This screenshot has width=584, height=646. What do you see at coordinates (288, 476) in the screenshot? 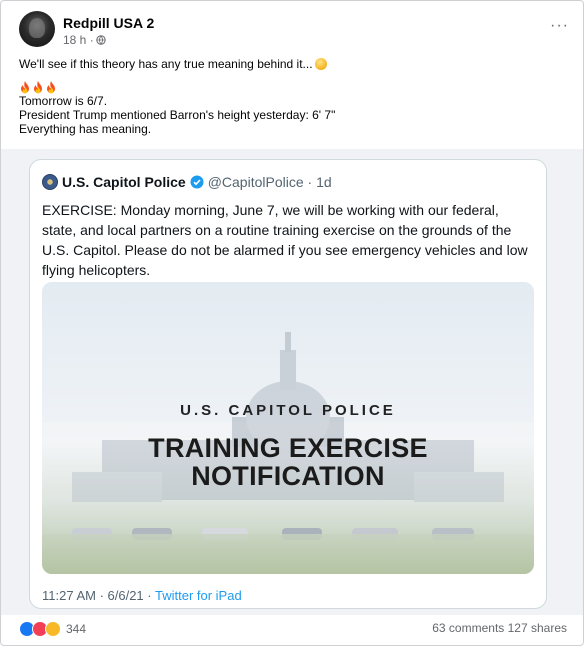
I see `media-title-line-2: NOTIFICATION` at bounding box center [288, 476].